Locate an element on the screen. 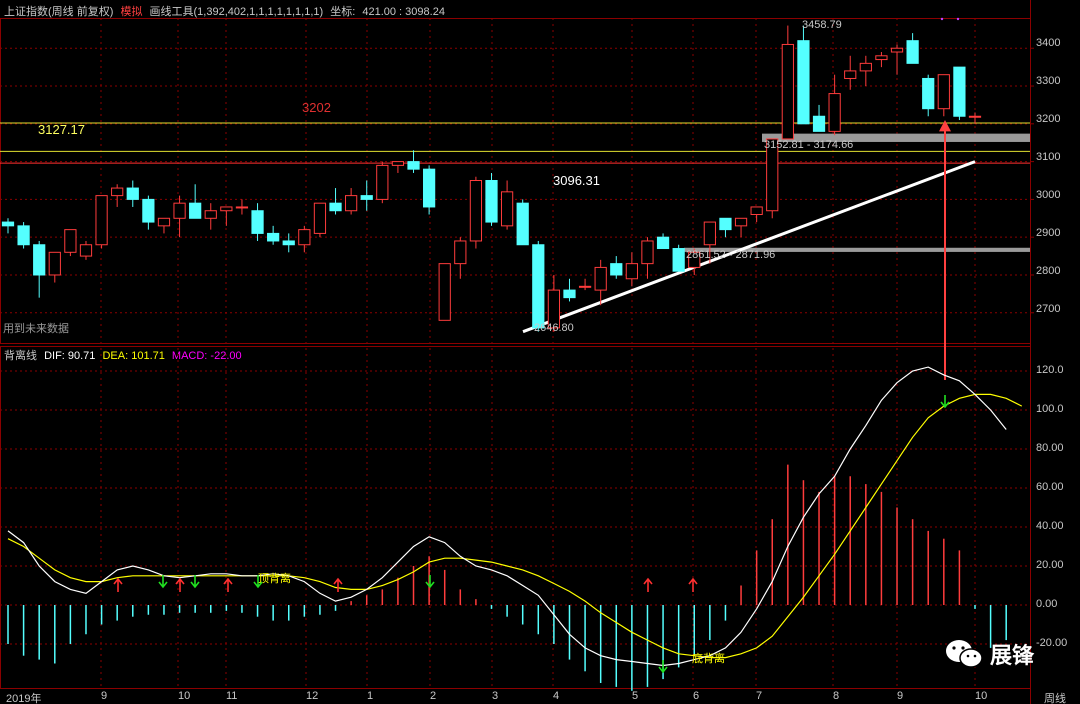 The width and height of the screenshot is (1080, 704). date-label: 3 is located at coordinates (495, 696).